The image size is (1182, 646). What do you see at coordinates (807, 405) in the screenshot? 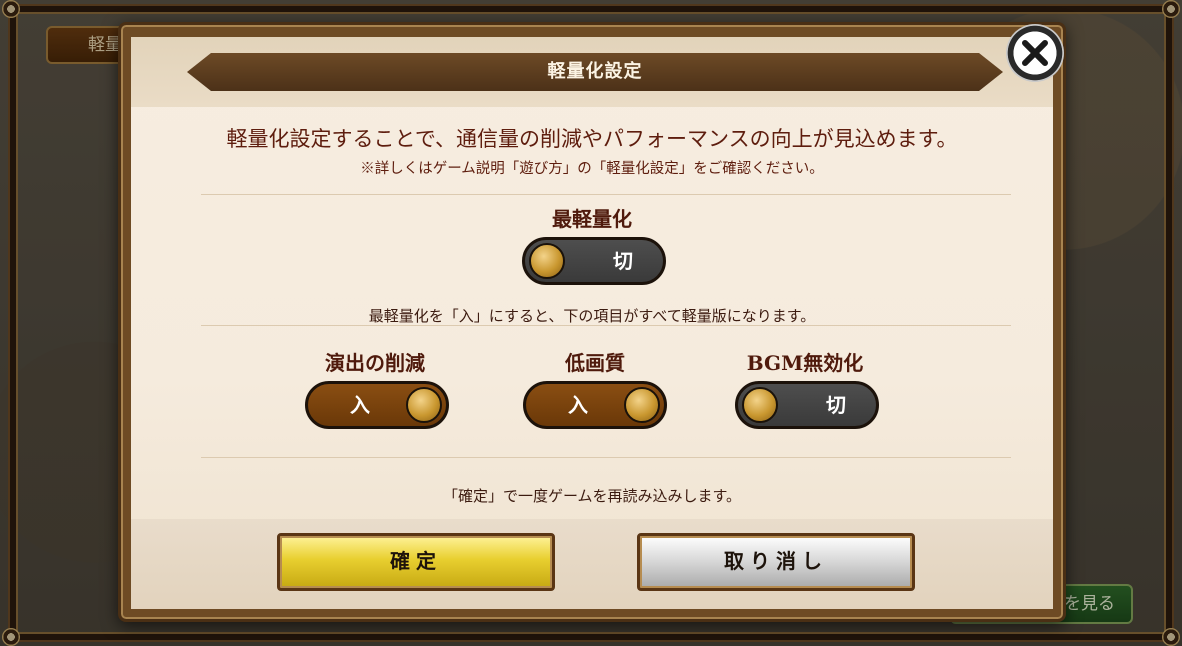
I see `disable-bgm-toggle: 切` at bounding box center [807, 405].